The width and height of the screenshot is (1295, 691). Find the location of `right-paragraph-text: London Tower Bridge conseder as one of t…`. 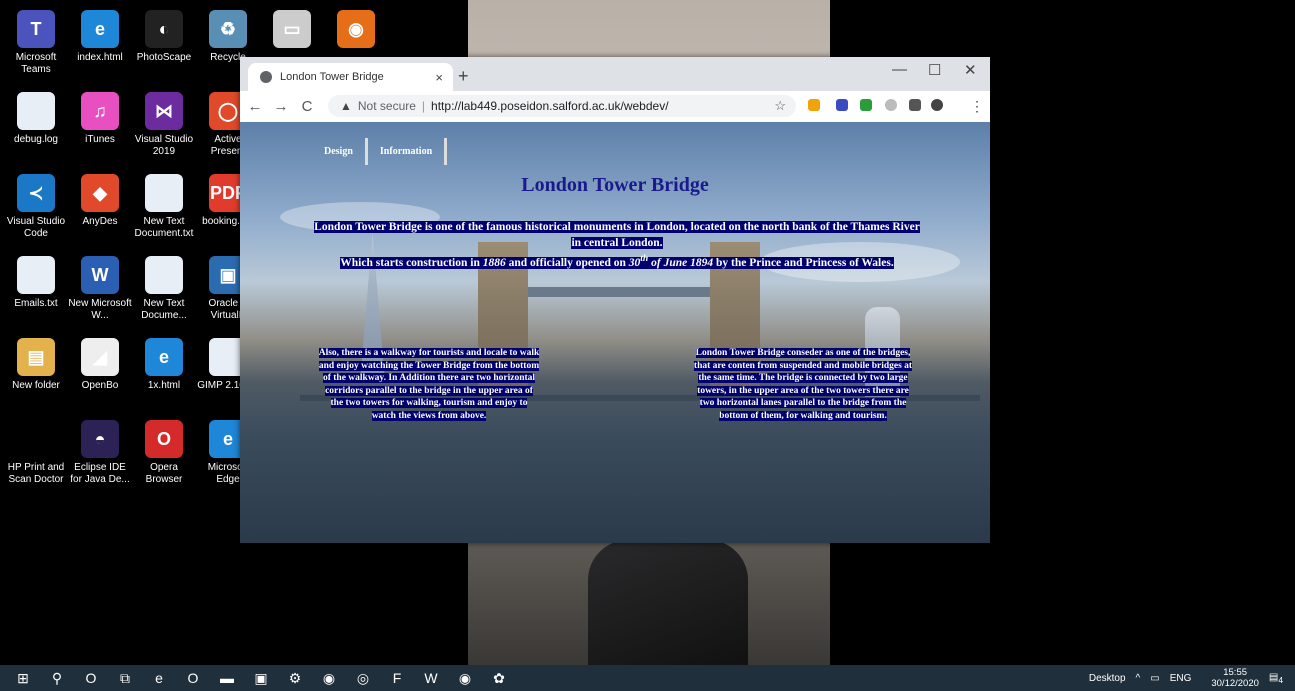

right-paragraph-text: London Tower Bridge conseder as one of t… is located at coordinates (803, 384).